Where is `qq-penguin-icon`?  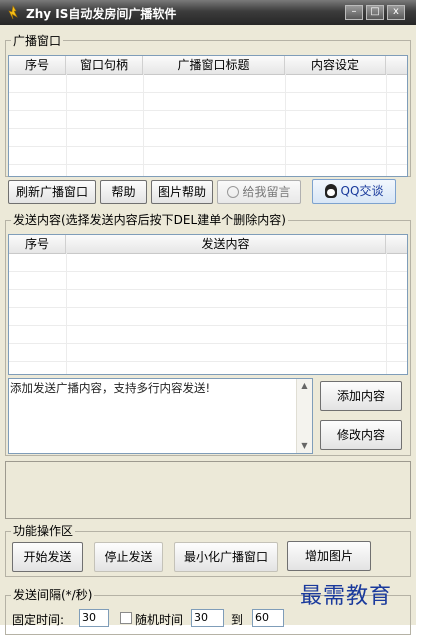 qq-penguin-icon is located at coordinates (330, 191).